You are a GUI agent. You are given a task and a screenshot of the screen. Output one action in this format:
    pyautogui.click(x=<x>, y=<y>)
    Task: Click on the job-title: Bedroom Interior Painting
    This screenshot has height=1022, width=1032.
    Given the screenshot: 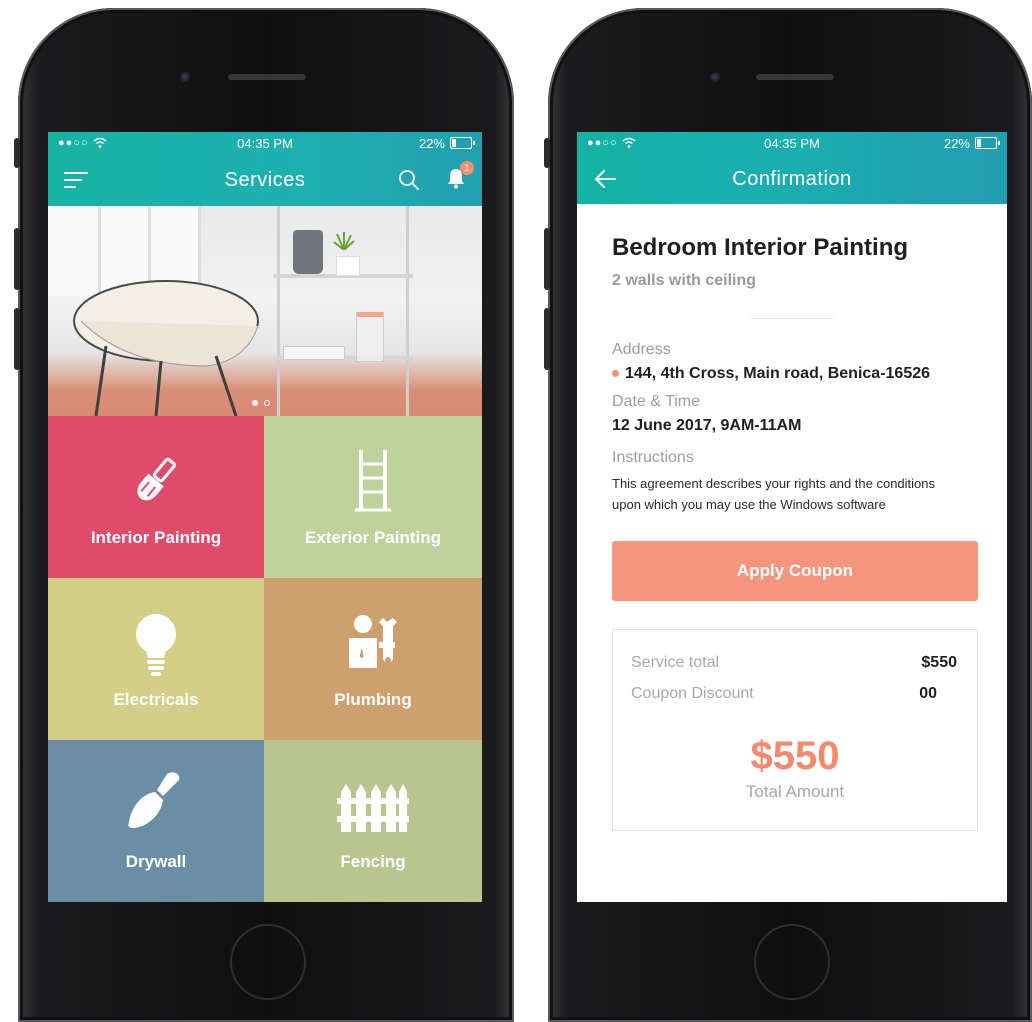 What is the action you would take?
    pyautogui.click(x=760, y=247)
    